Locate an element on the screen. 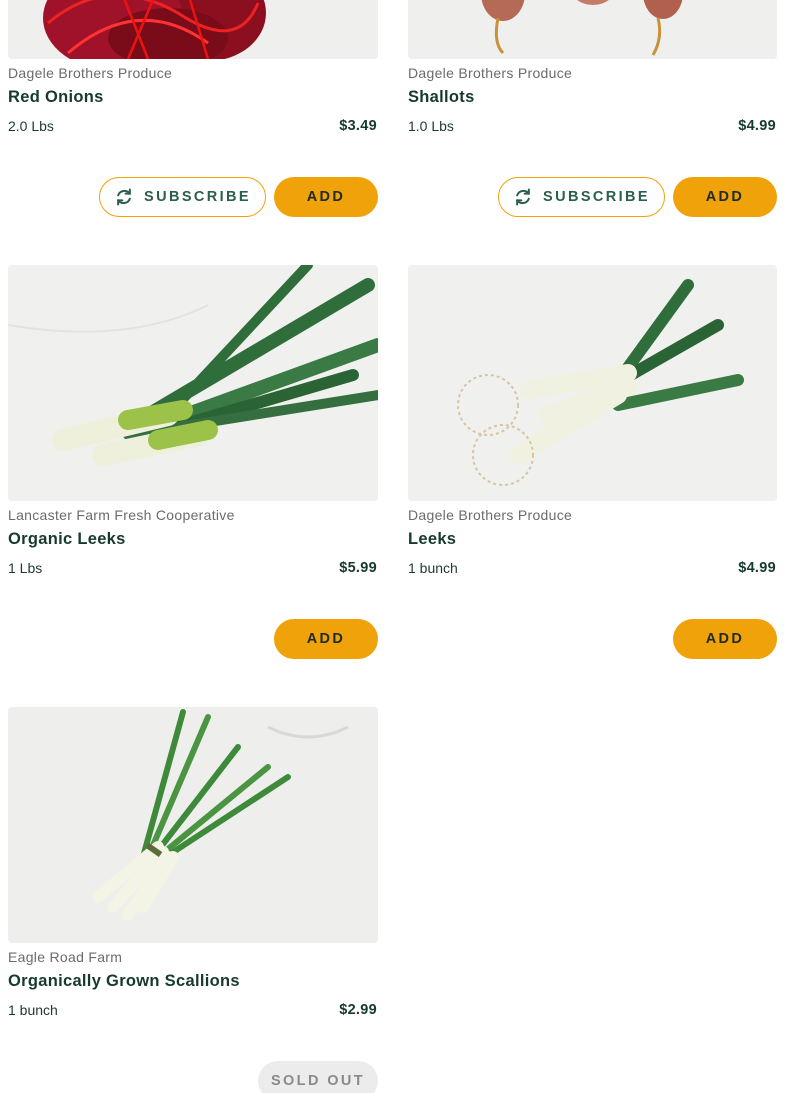 This screenshot has width=785, height=1093. product-size: 1.0 Lbs is located at coordinates (431, 126).